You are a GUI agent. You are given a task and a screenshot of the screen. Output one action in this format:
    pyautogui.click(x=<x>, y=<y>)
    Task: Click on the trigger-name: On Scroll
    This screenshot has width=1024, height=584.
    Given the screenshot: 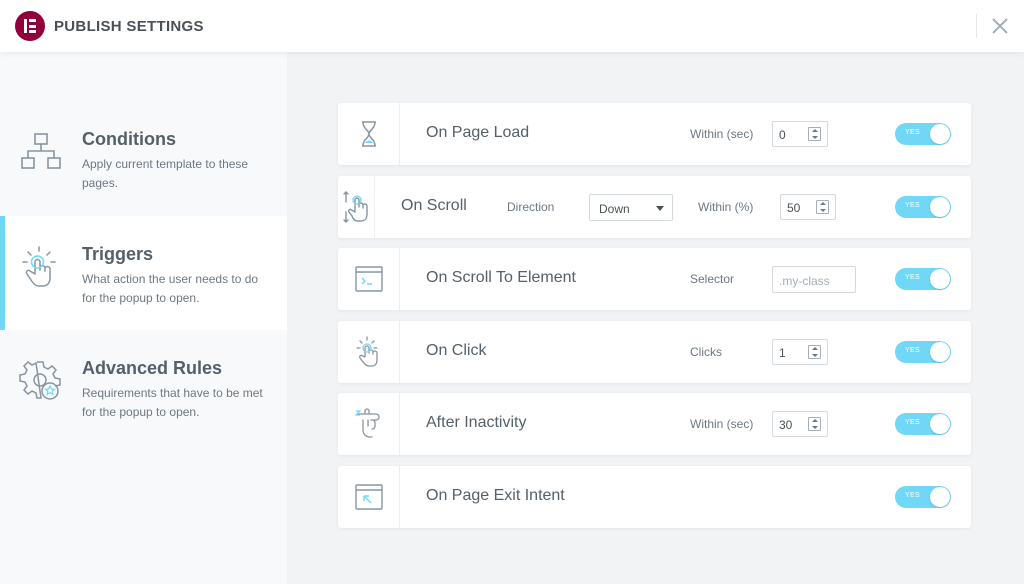 What is the action you would take?
    pyautogui.click(x=434, y=205)
    